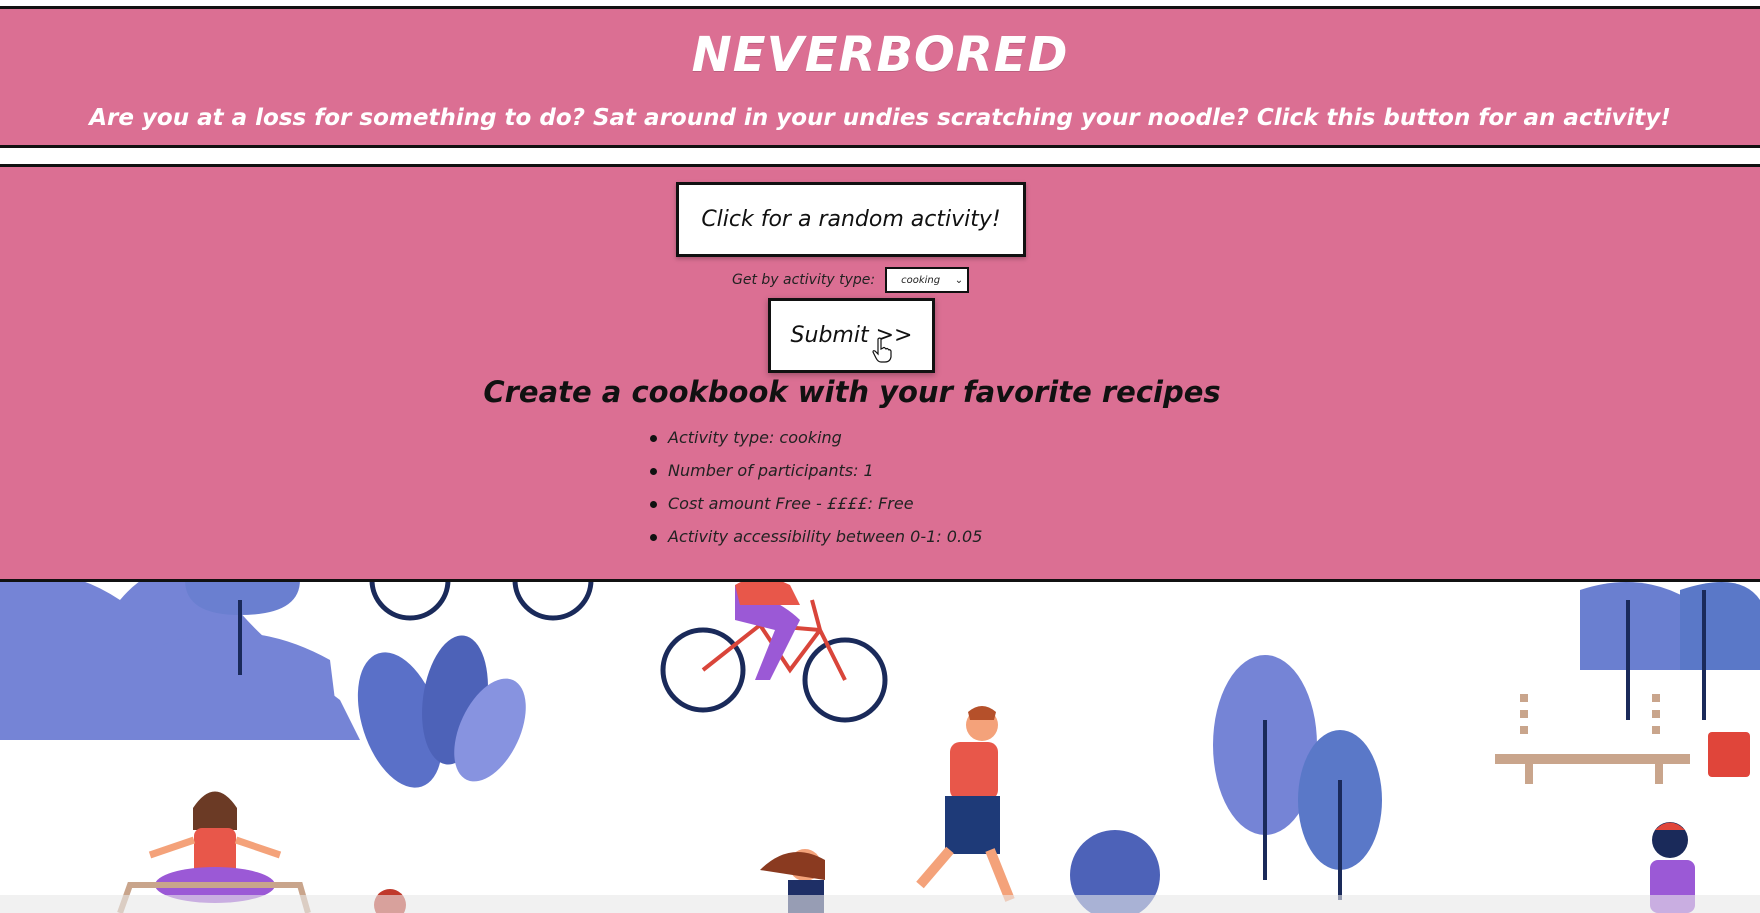 The height and width of the screenshot is (913, 1760). What do you see at coordinates (921, 280) in the screenshot?
I see `activity-type-selected-value: cooking` at bounding box center [921, 280].